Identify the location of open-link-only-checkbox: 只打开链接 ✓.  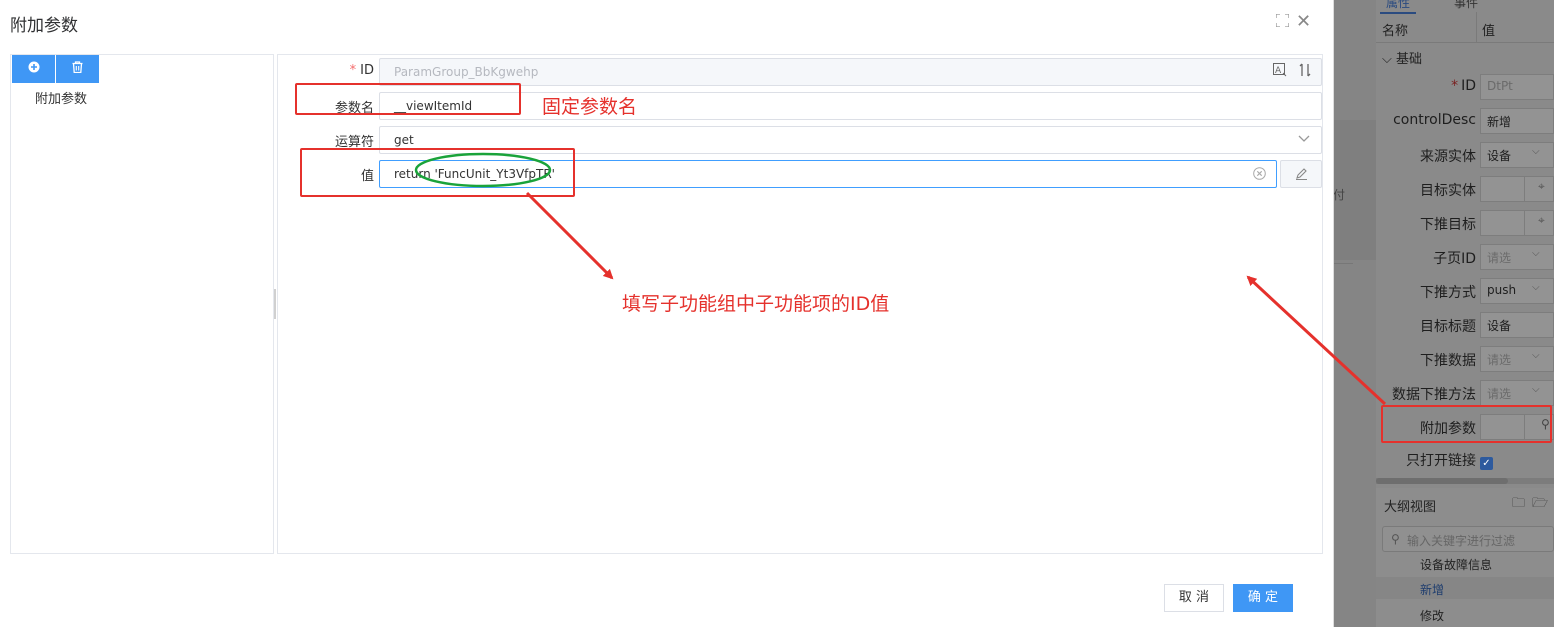
(1449, 460).